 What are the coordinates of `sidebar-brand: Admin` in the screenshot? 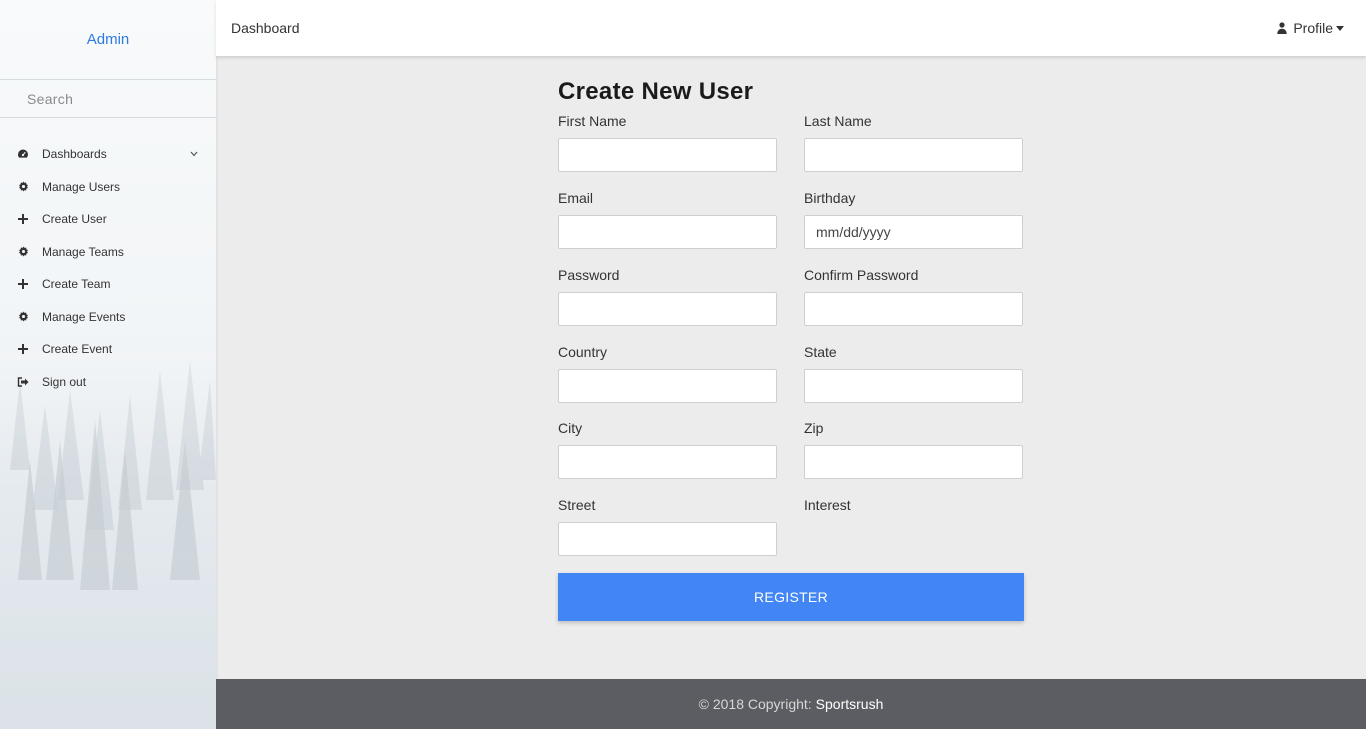 It's located at (108, 40).